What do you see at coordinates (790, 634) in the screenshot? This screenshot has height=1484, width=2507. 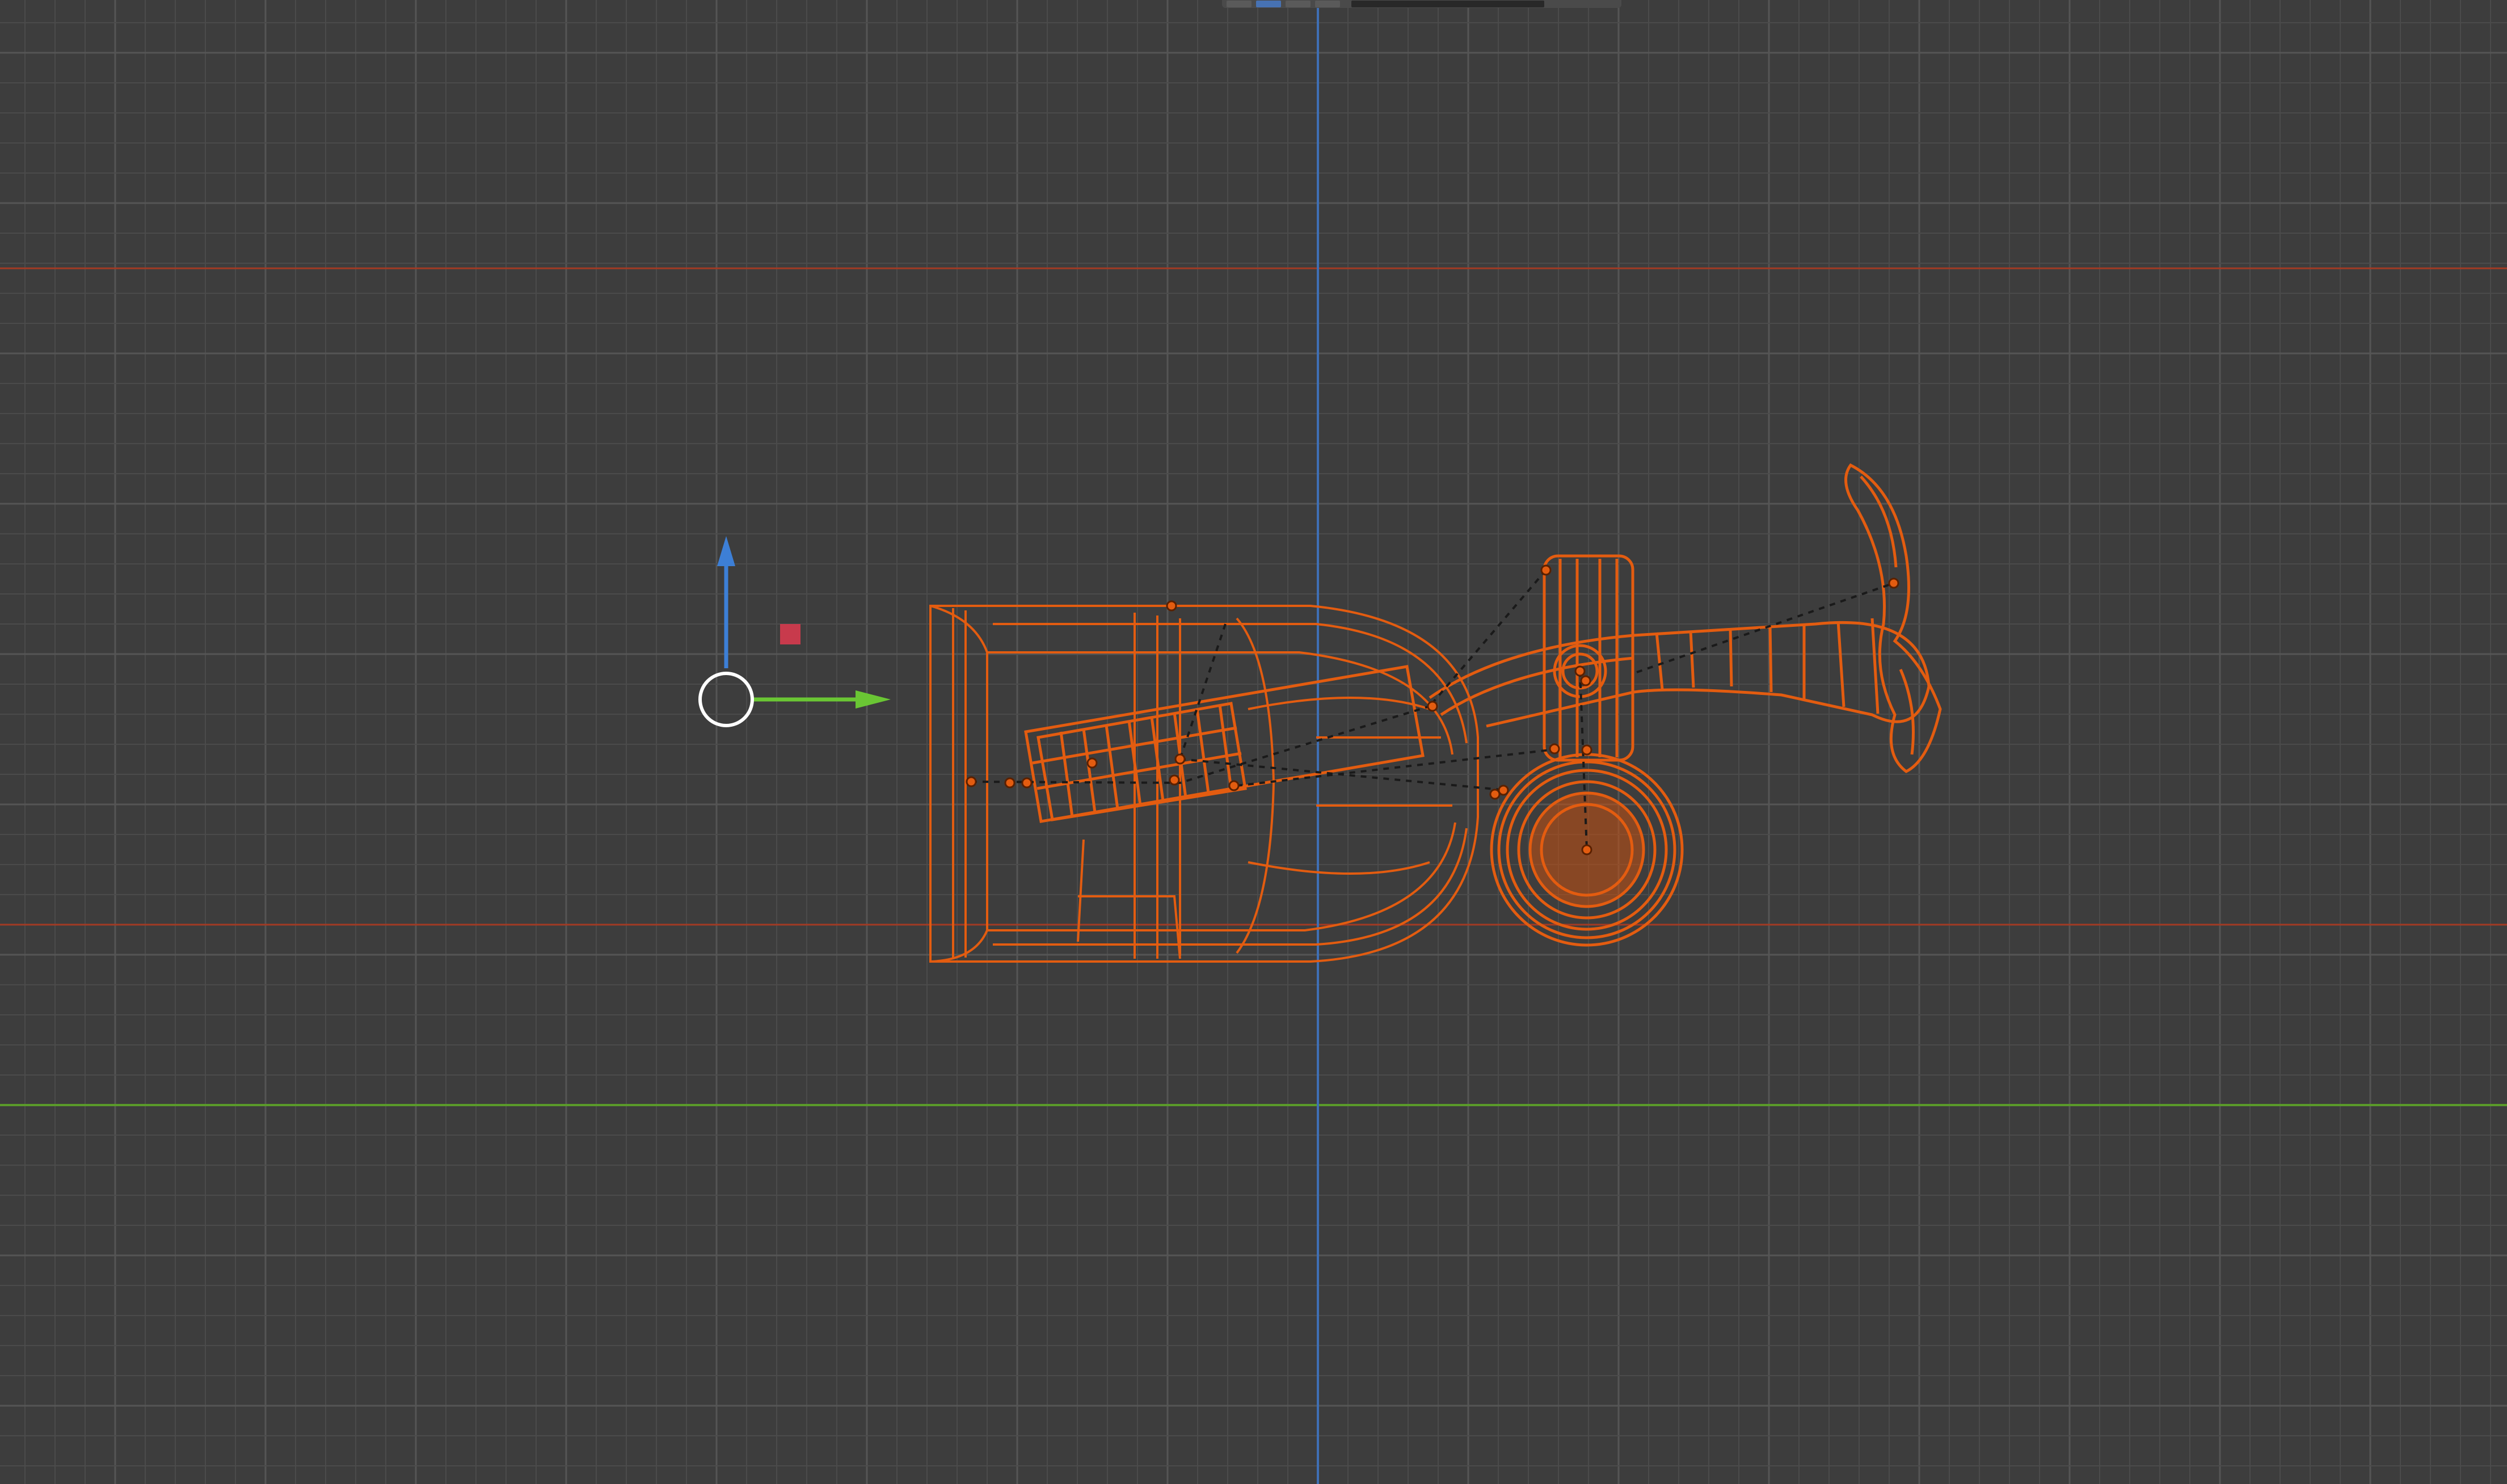 I see `gizmo-plane-handle` at bounding box center [790, 634].